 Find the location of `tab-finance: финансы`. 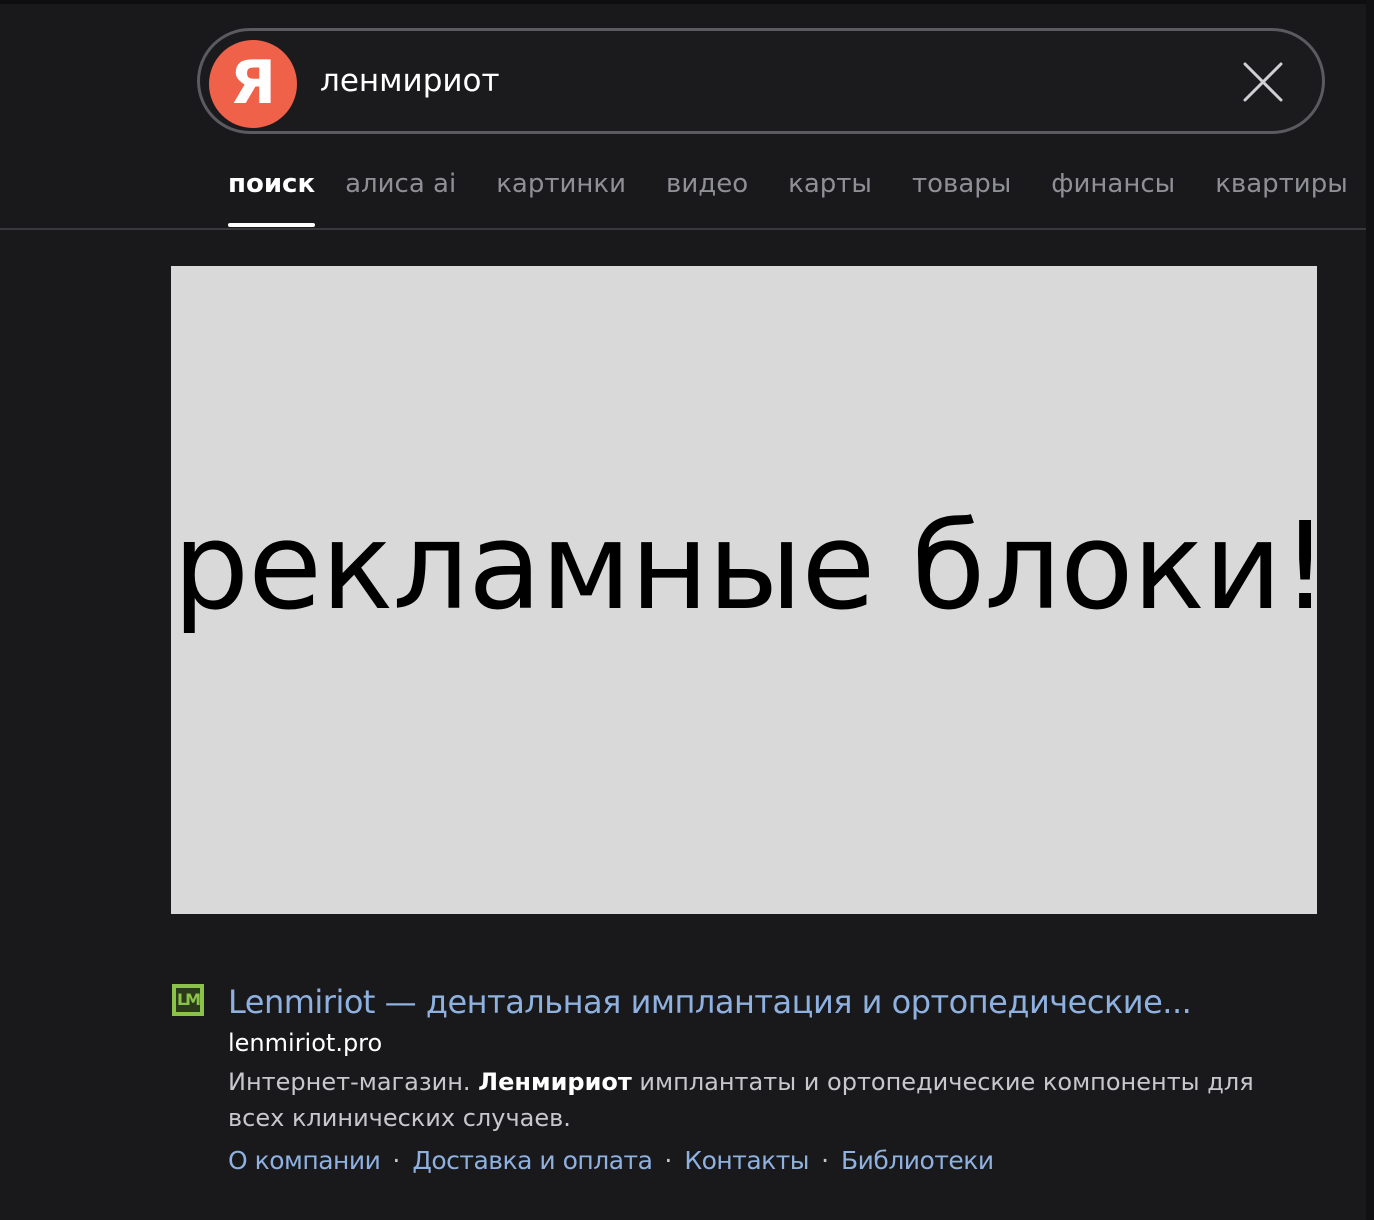

tab-finance: финансы is located at coordinates (1113, 195).